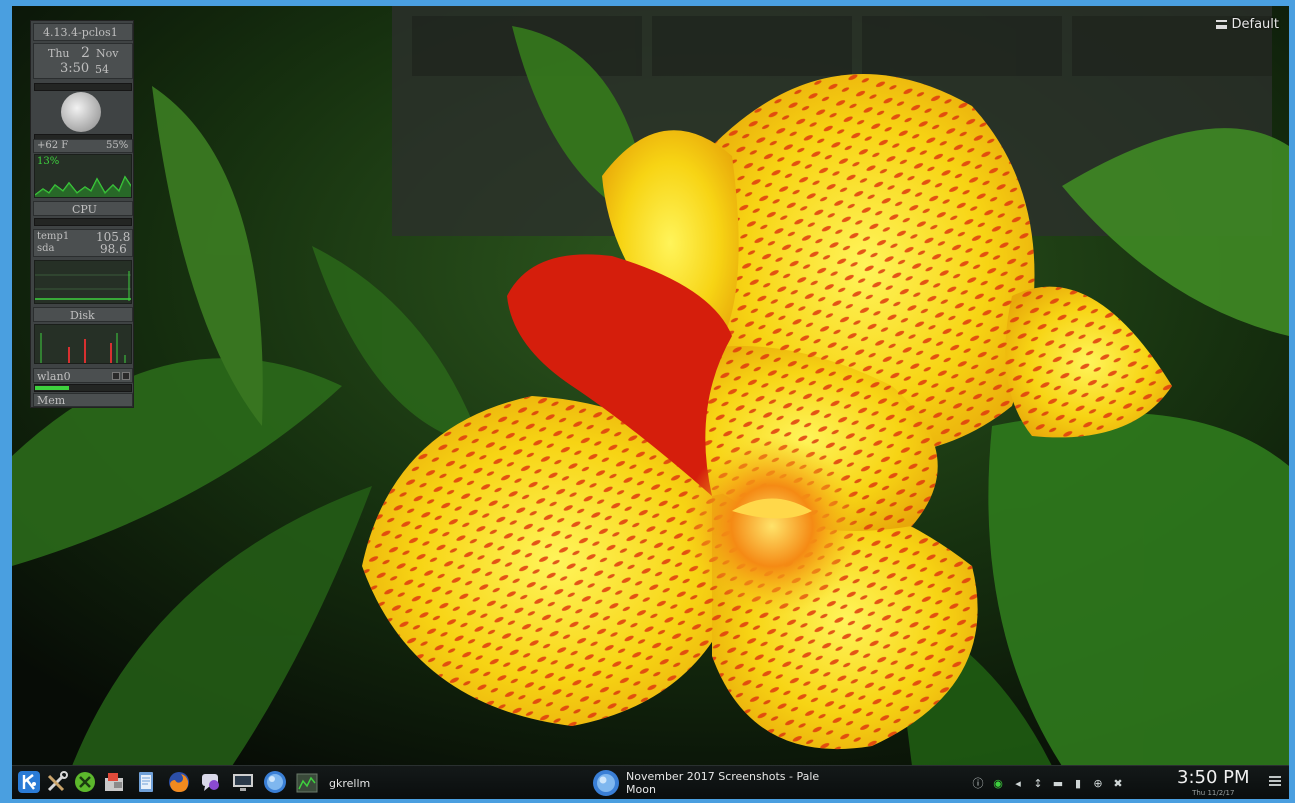 The image size is (1295, 803). I want to click on cpu-graph, so click(83, 186).